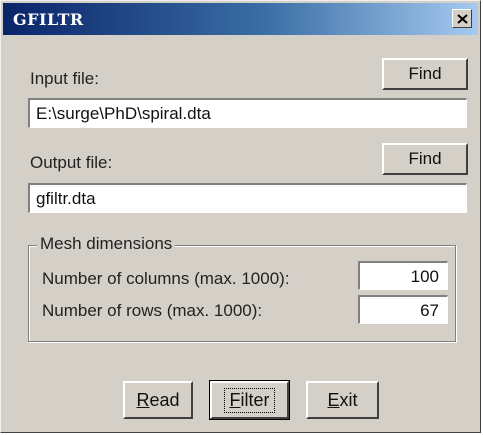 This screenshot has height=435, width=483. What do you see at coordinates (425, 74) in the screenshot?
I see `find-input-button: Find` at bounding box center [425, 74].